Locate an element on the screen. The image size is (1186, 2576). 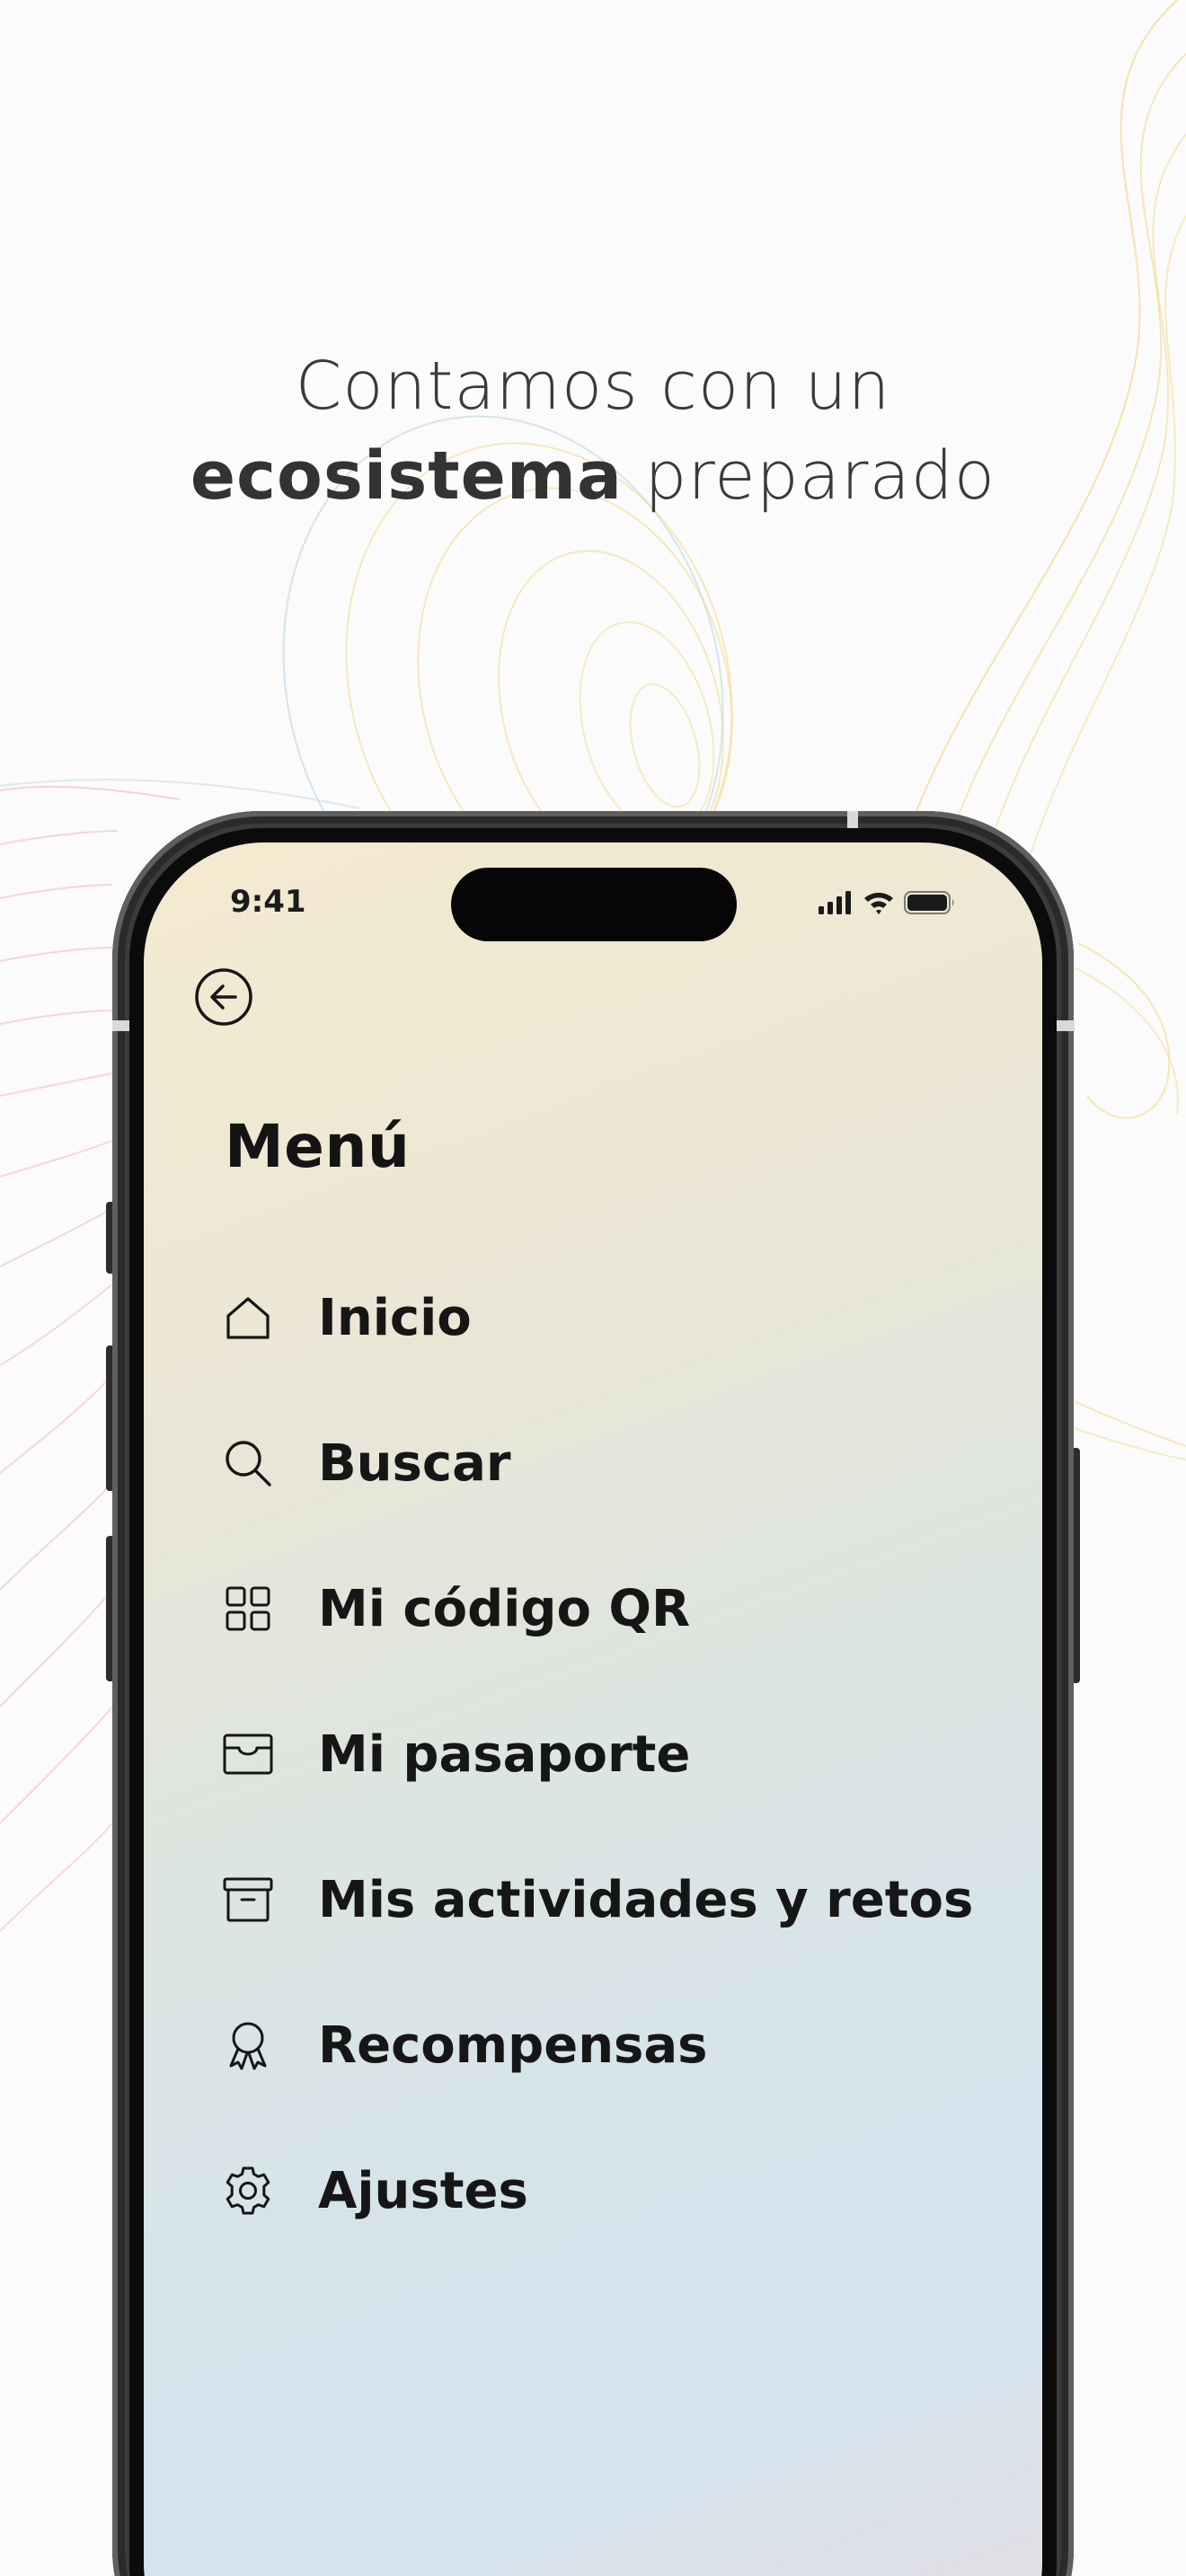
menu-item-mi-codigo-qr: Mi código QR is located at coordinates (625, 1608).